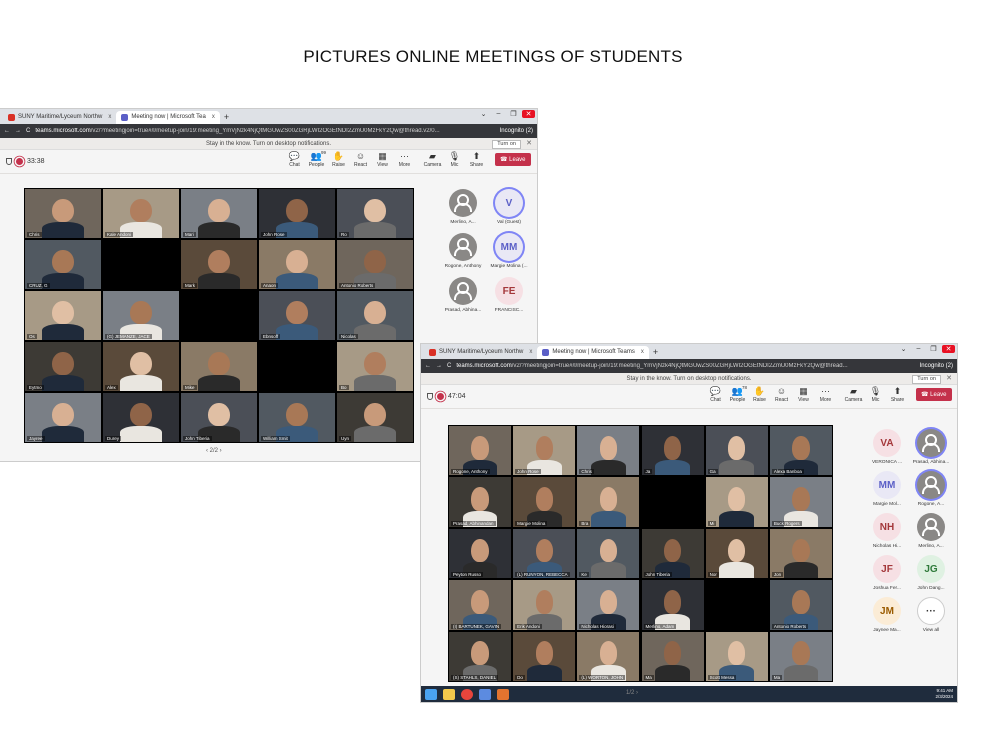 The height and width of the screenshot is (751, 986). Describe the element at coordinates (297, 264) in the screenshot. I see `video-tile: Anaon` at that location.